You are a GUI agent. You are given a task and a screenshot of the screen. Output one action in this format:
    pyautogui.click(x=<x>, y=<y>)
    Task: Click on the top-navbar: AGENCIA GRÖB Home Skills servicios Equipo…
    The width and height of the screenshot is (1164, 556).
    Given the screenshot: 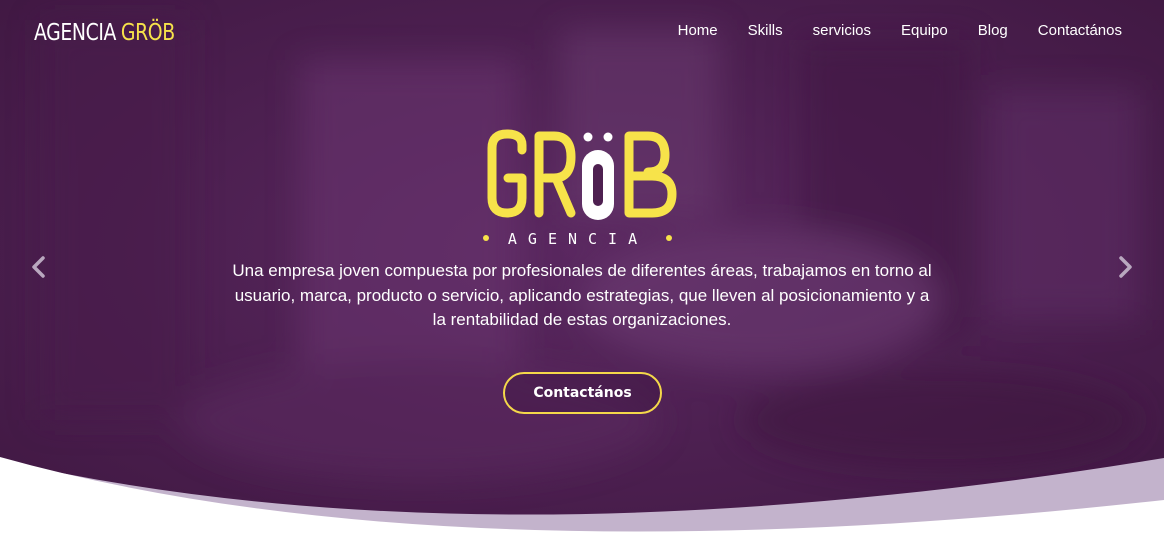 What is the action you would take?
    pyautogui.click(x=582, y=31)
    